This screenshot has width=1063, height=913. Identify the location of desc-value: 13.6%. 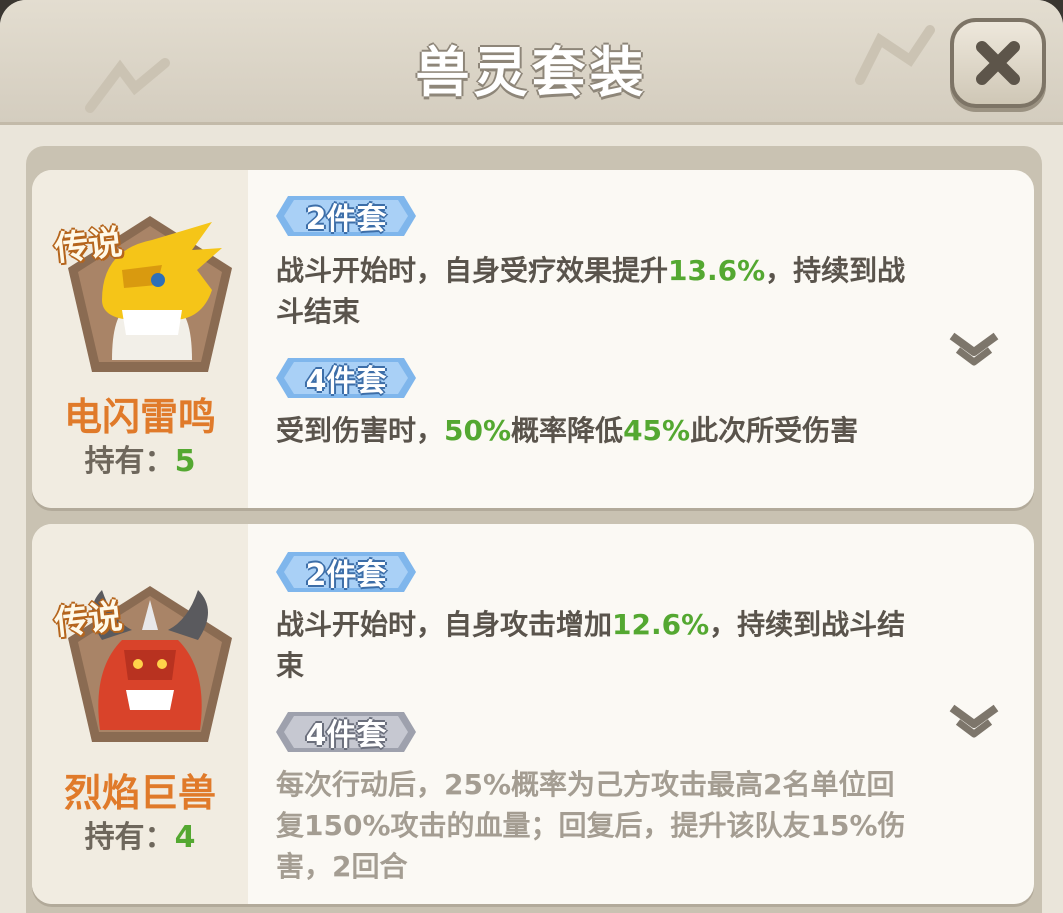
(717, 270).